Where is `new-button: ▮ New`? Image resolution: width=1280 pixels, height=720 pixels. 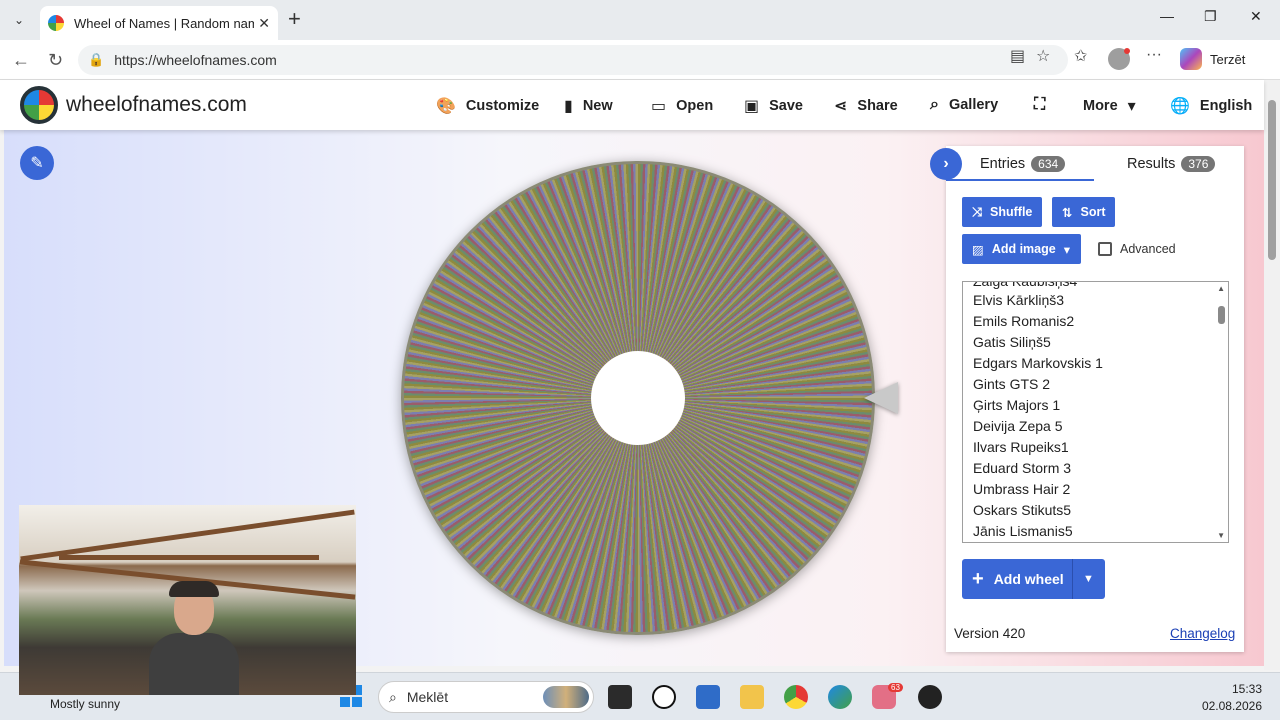 new-button: ▮ New is located at coordinates (588, 106).